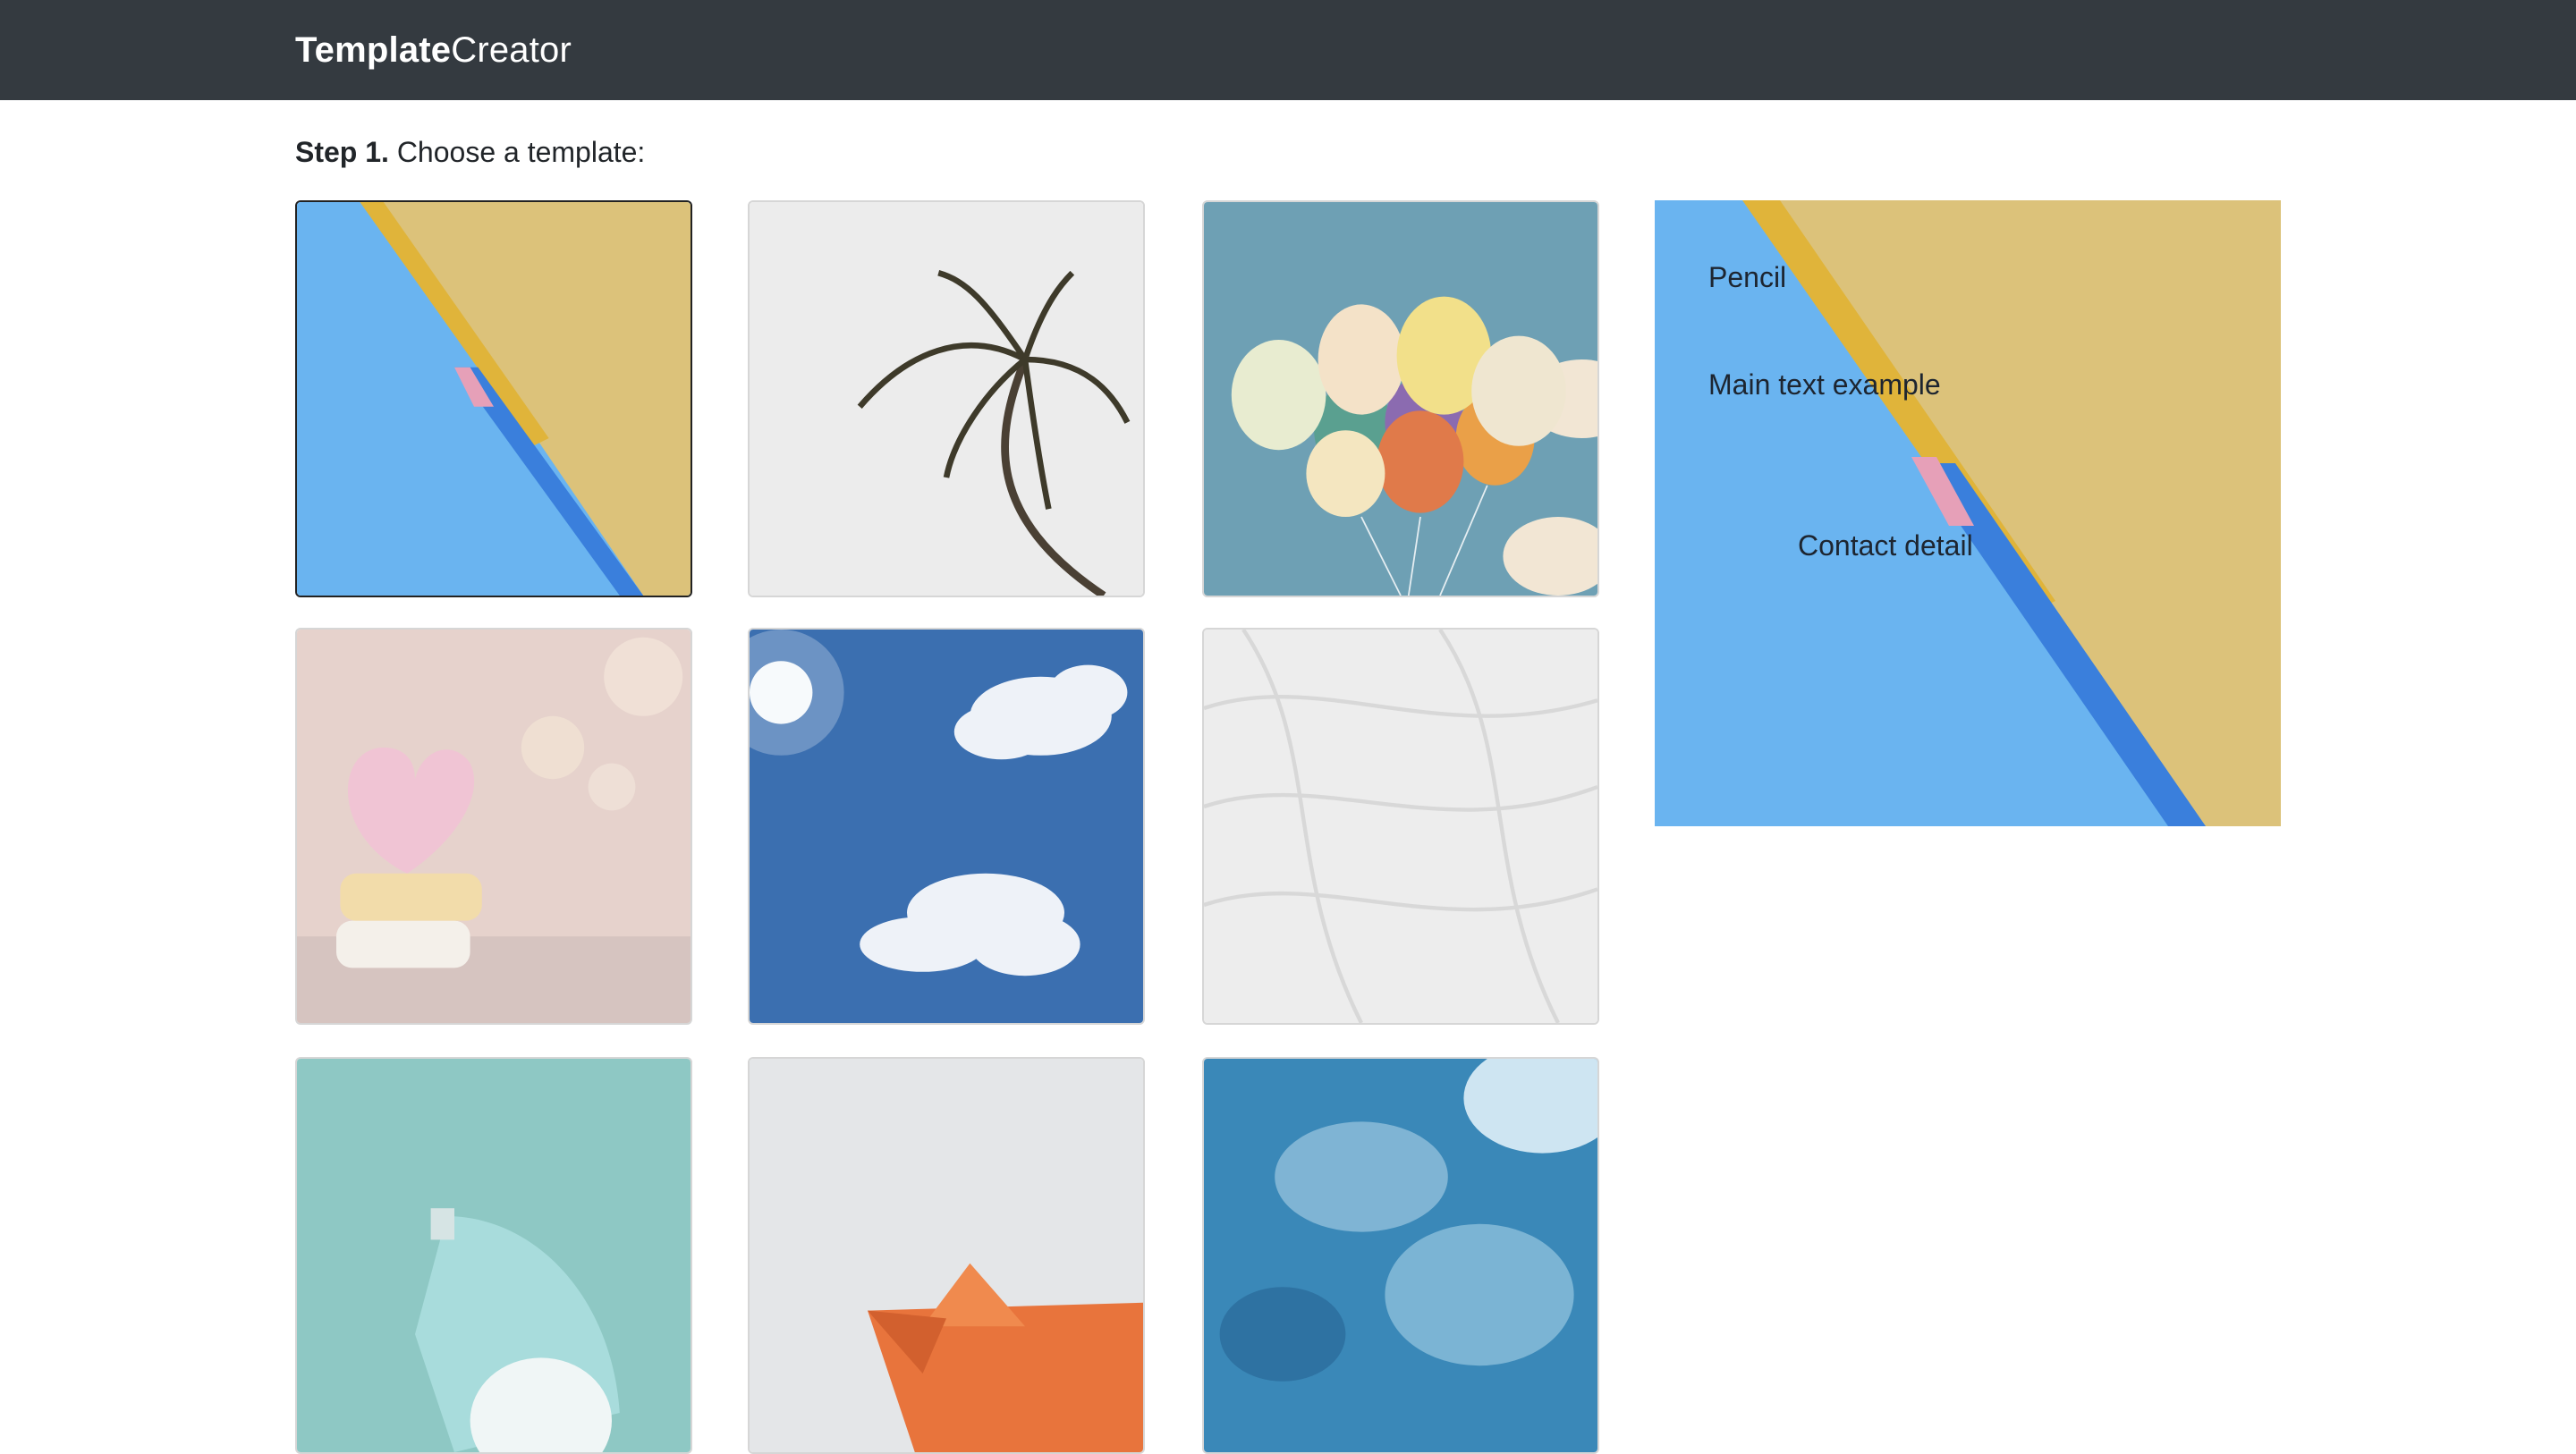  I want to click on template-underwater, so click(1400, 1255).